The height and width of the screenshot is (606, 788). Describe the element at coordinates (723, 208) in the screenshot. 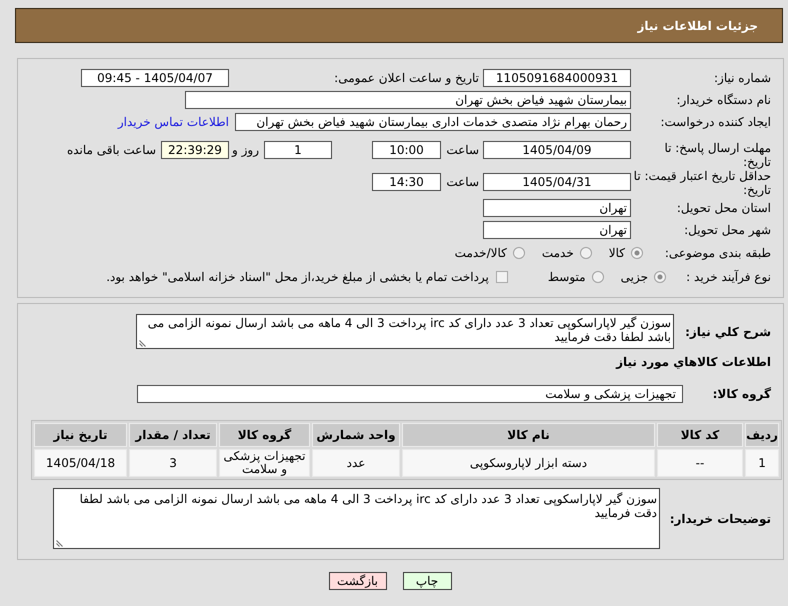

I see `field-label: استان محل تحویل:` at that location.